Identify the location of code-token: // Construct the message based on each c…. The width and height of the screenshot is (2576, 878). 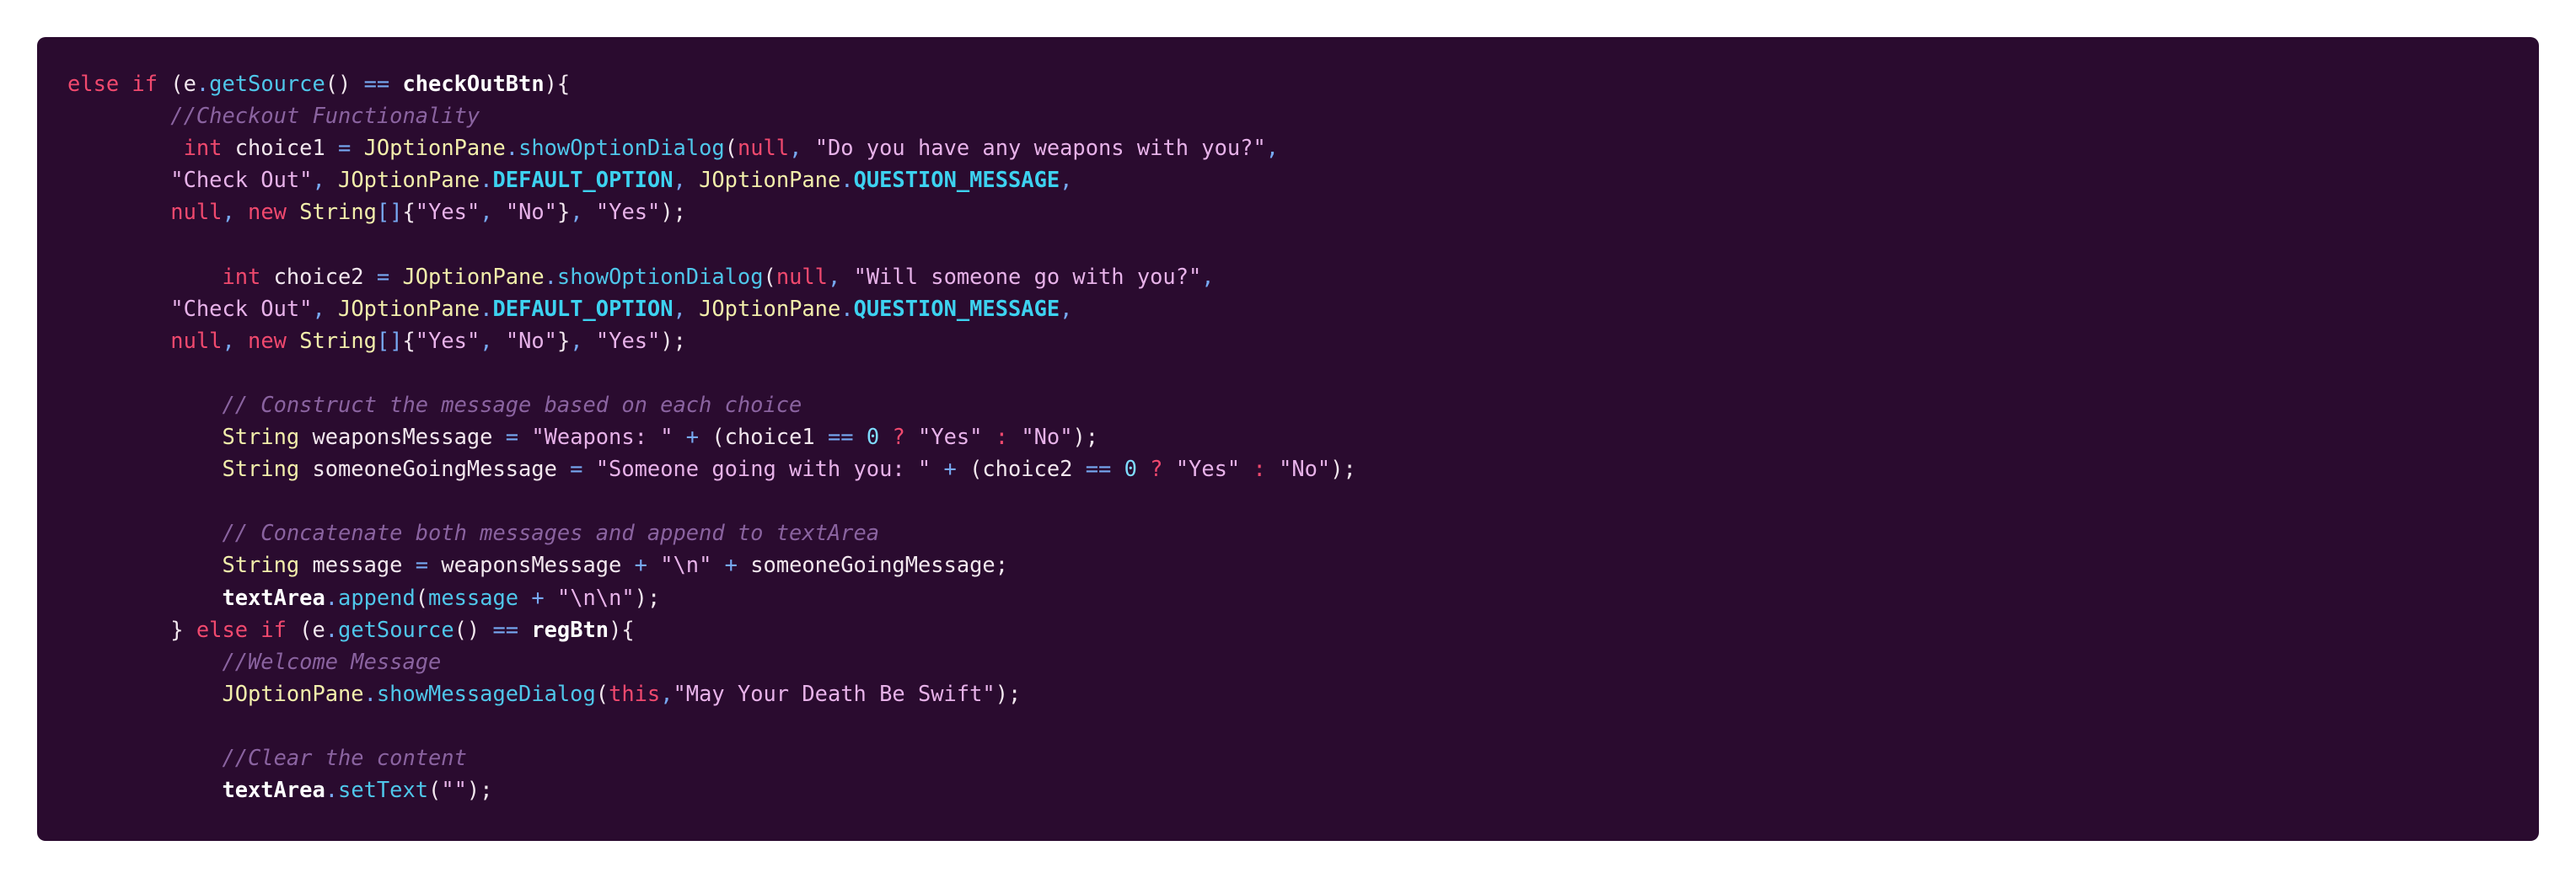
(512, 404).